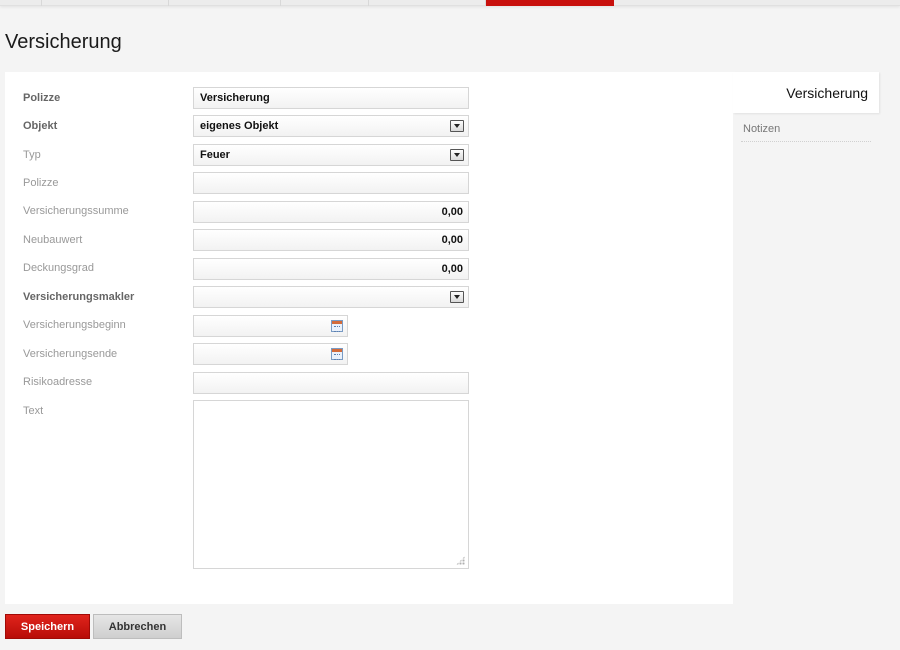 The width and height of the screenshot is (900, 650). I want to click on objekt-select: eigenes Objekt, so click(331, 126).